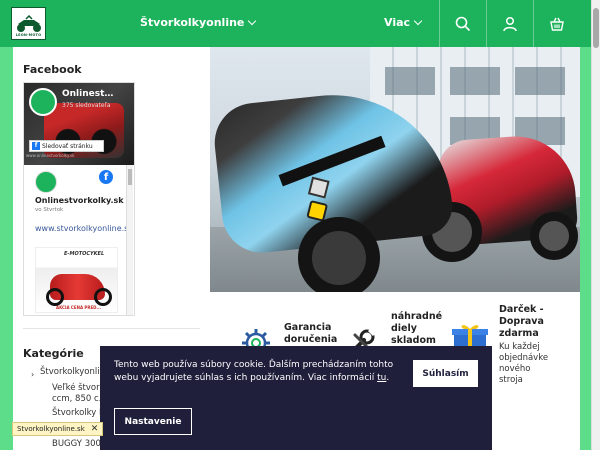 Image resolution: width=600 pixels, height=450 pixels. Describe the element at coordinates (51, 429) in the screenshot. I see `tooltip-text: Stvorkolkyonline.sk` at that location.